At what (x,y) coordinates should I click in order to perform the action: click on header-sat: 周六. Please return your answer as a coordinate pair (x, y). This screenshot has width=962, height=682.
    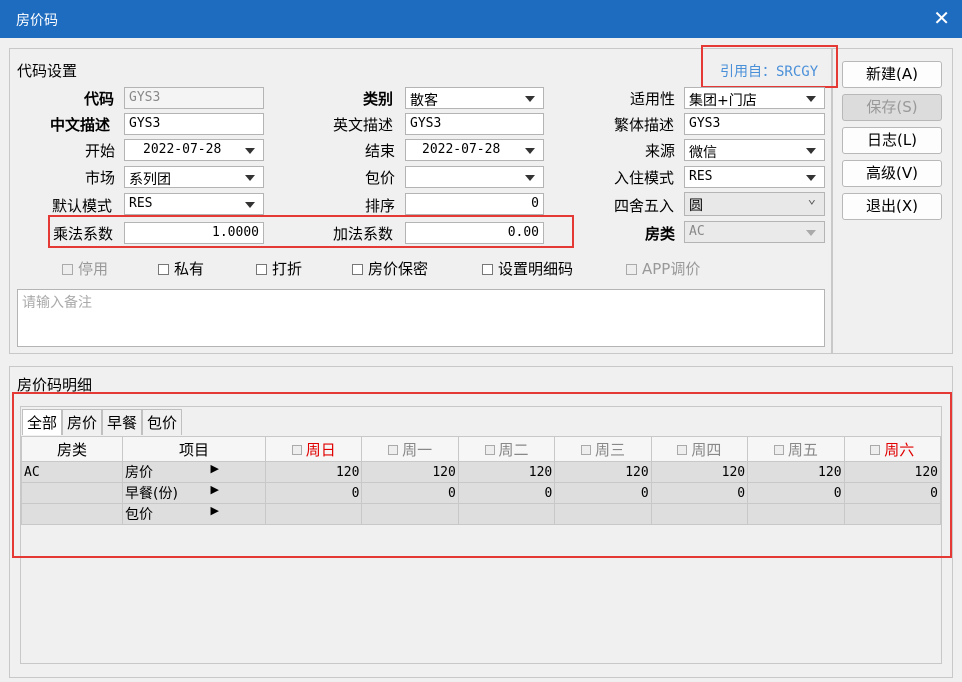
    Looking at the image, I should click on (892, 449).